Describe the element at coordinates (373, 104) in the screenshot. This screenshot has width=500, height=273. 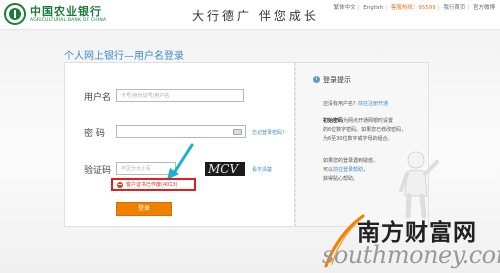
I see `register-link: 前往注册开通` at that location.